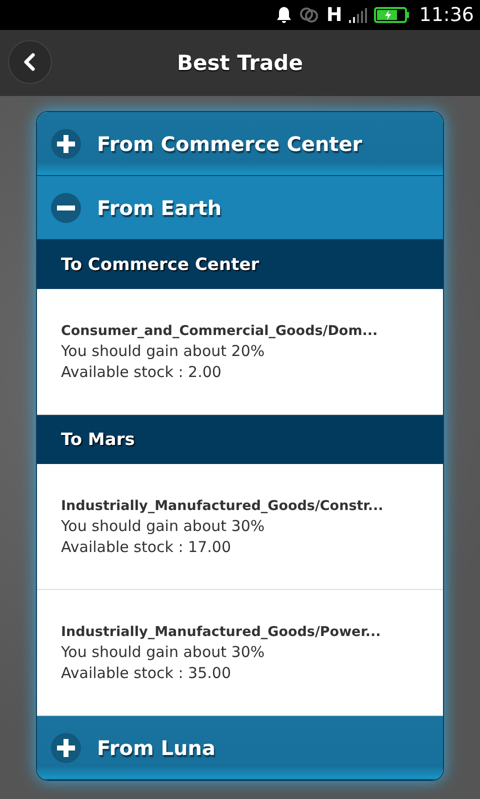  Describe the element at coordinates (66, 207) in the screenshot. I see `minus-icon` at that location.